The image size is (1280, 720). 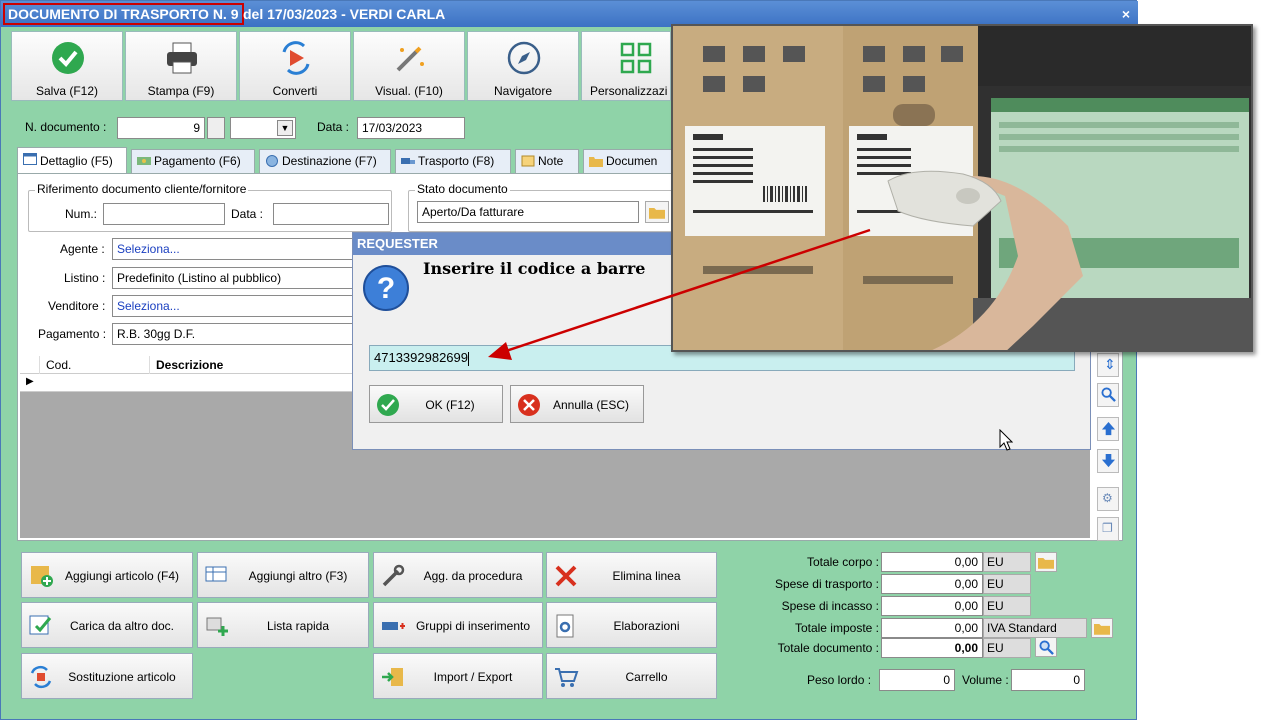 I want to click on document-status-field: Aperto/Da fatturare, so click(x=528, y=212).